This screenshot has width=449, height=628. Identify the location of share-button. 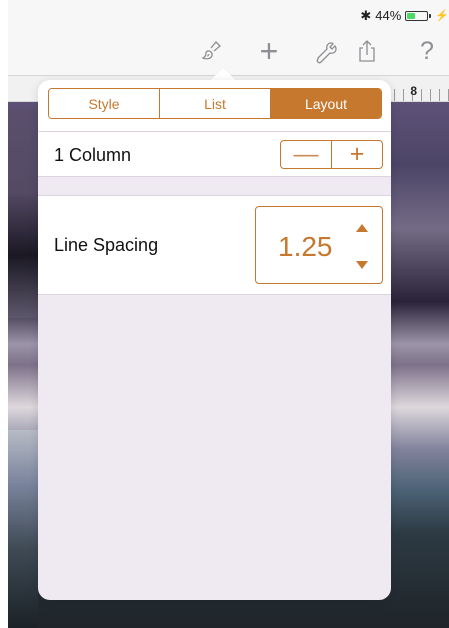
(367, 51).